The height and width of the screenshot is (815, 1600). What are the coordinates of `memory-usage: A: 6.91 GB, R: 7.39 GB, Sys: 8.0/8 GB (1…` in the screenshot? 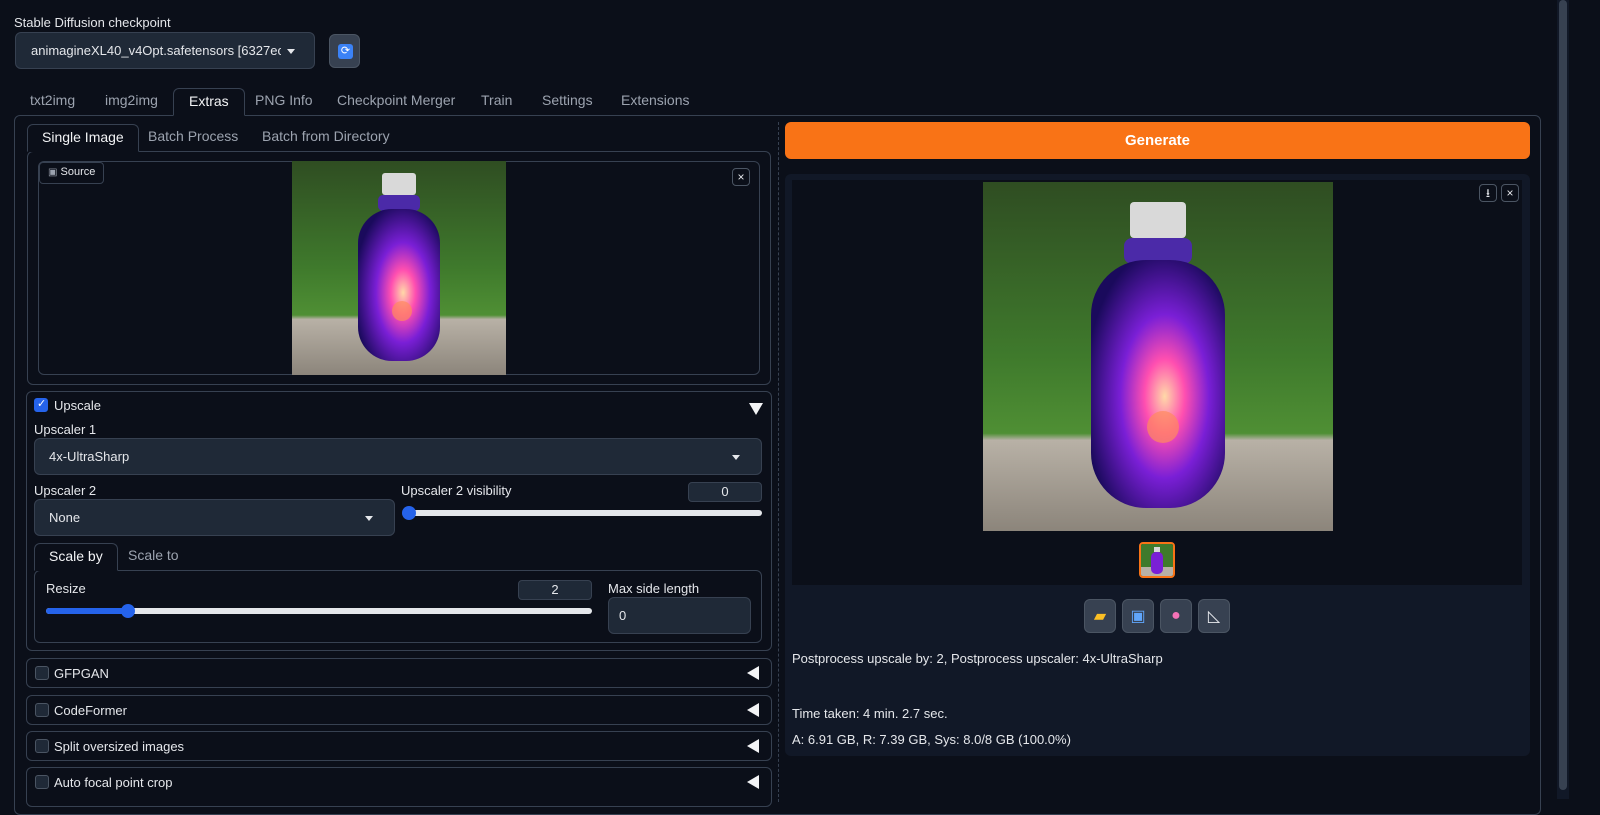 It's located at (931, 739).